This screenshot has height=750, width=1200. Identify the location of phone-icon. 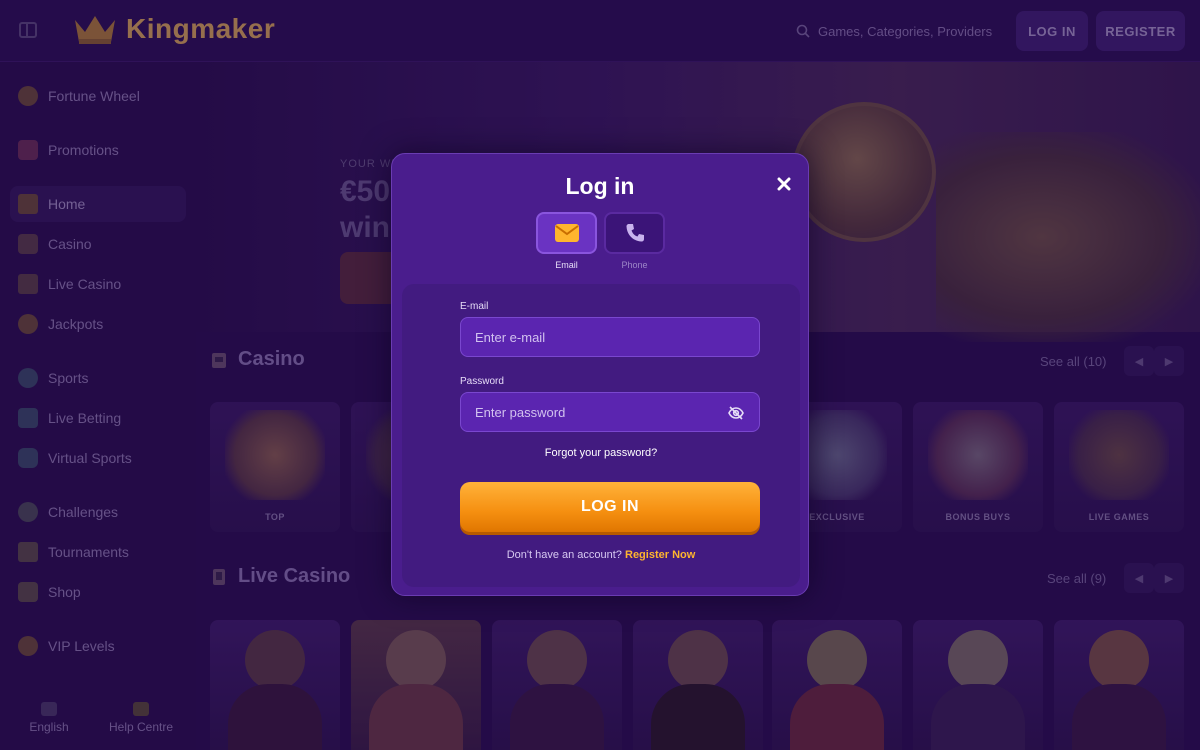
(635, 233).